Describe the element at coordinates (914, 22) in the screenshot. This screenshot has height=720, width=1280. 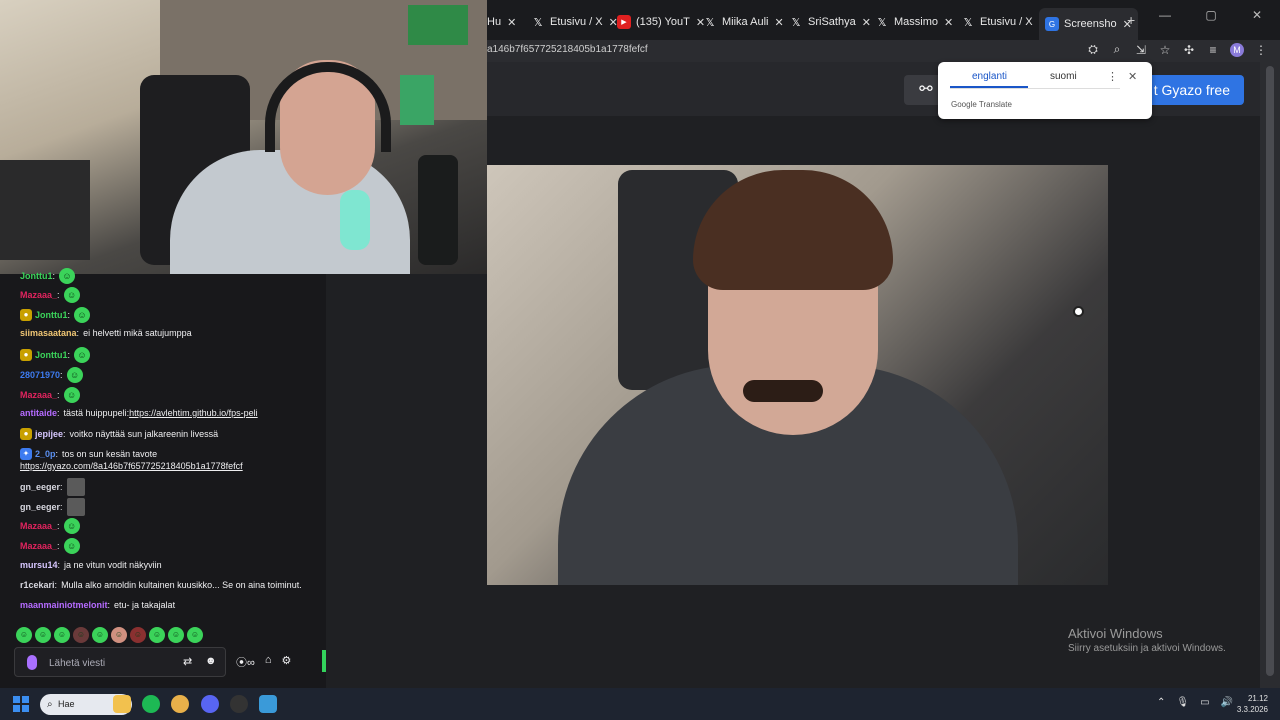
I see `tab-6: 𝕏 Massimo ✕` at that location.